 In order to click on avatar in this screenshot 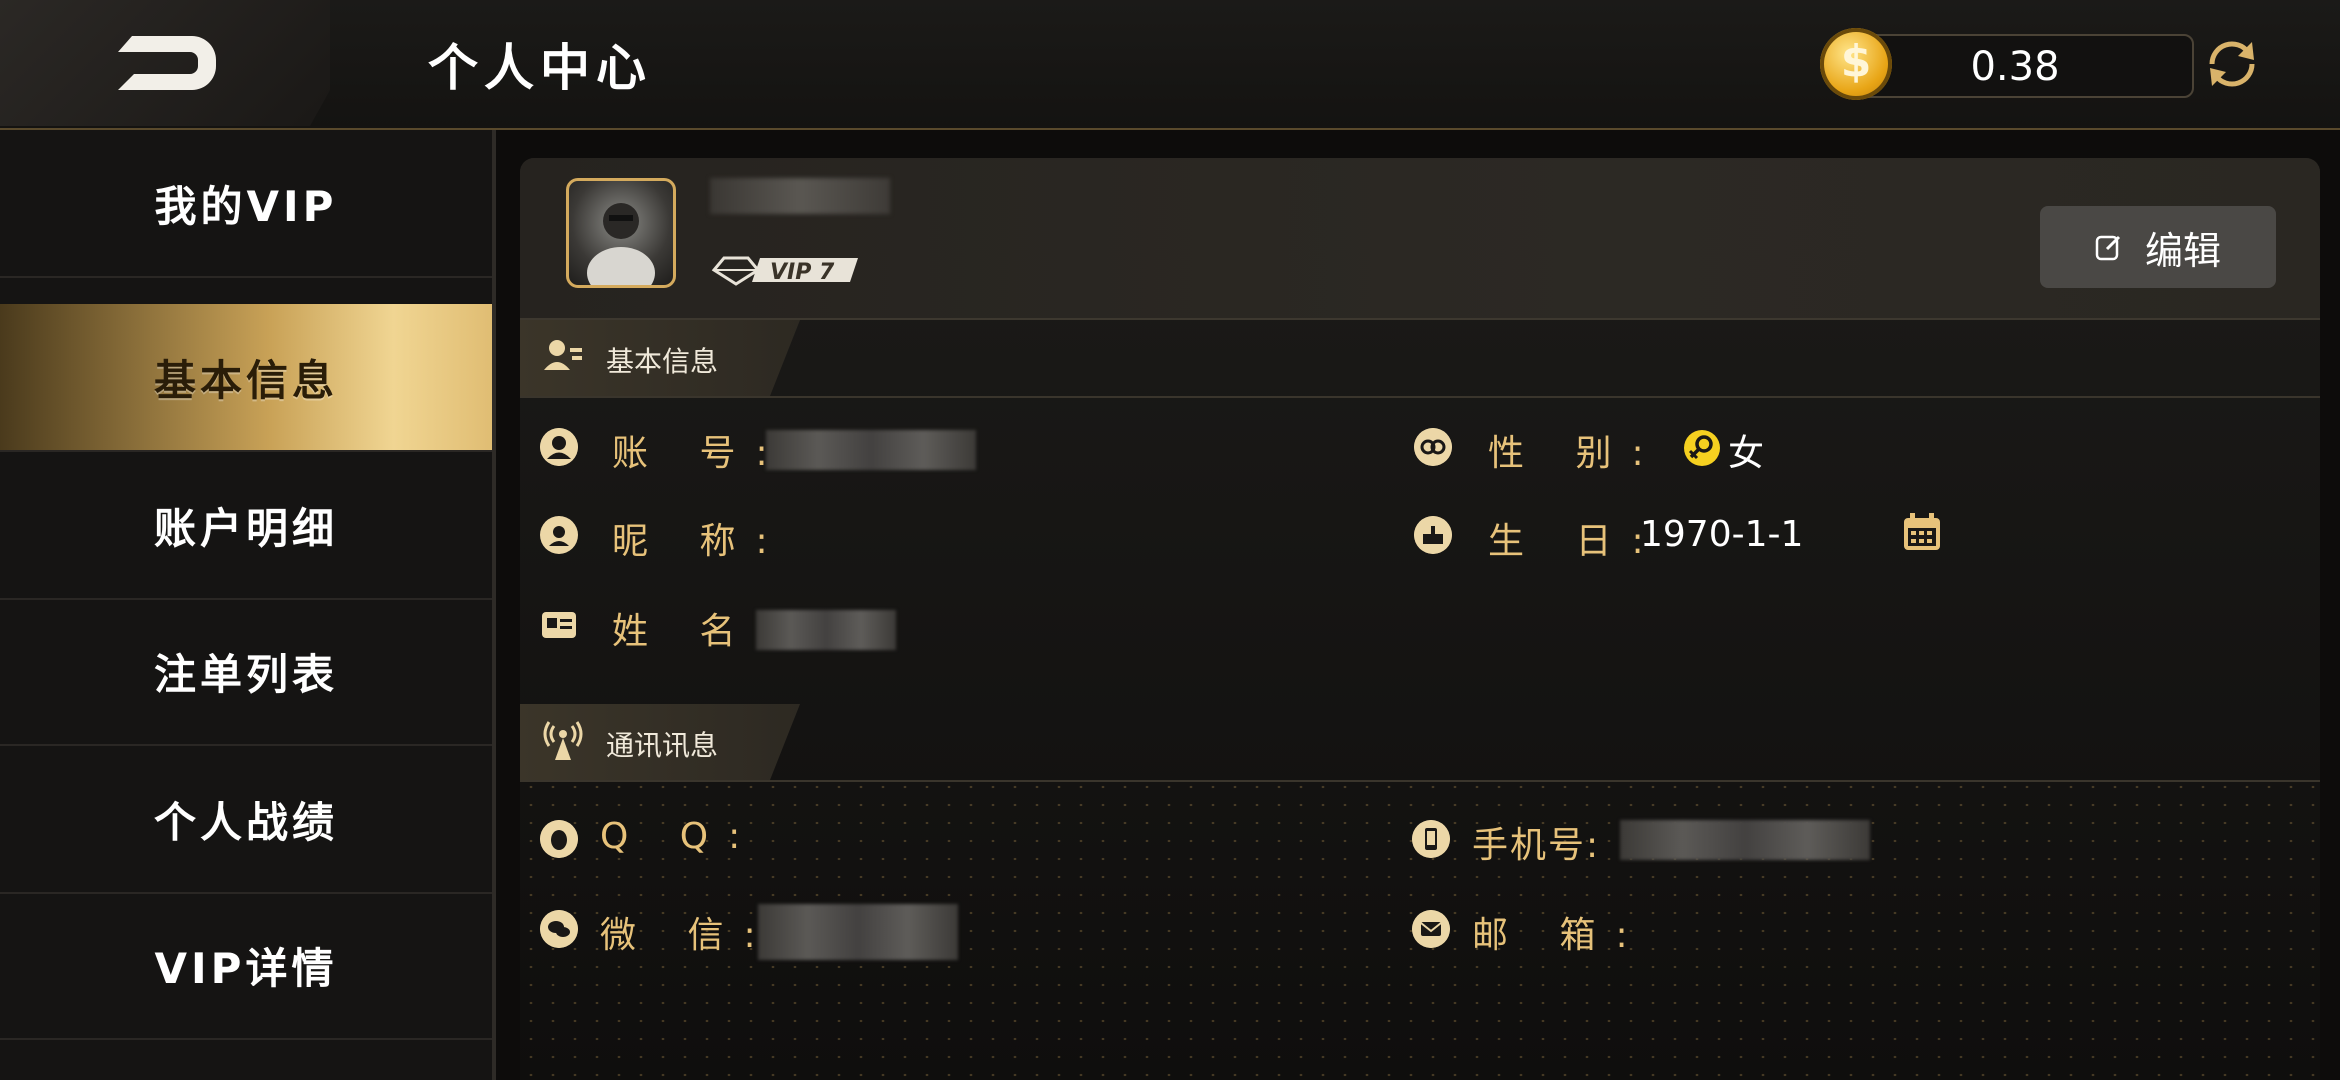, I will do `click(621, 238)`.